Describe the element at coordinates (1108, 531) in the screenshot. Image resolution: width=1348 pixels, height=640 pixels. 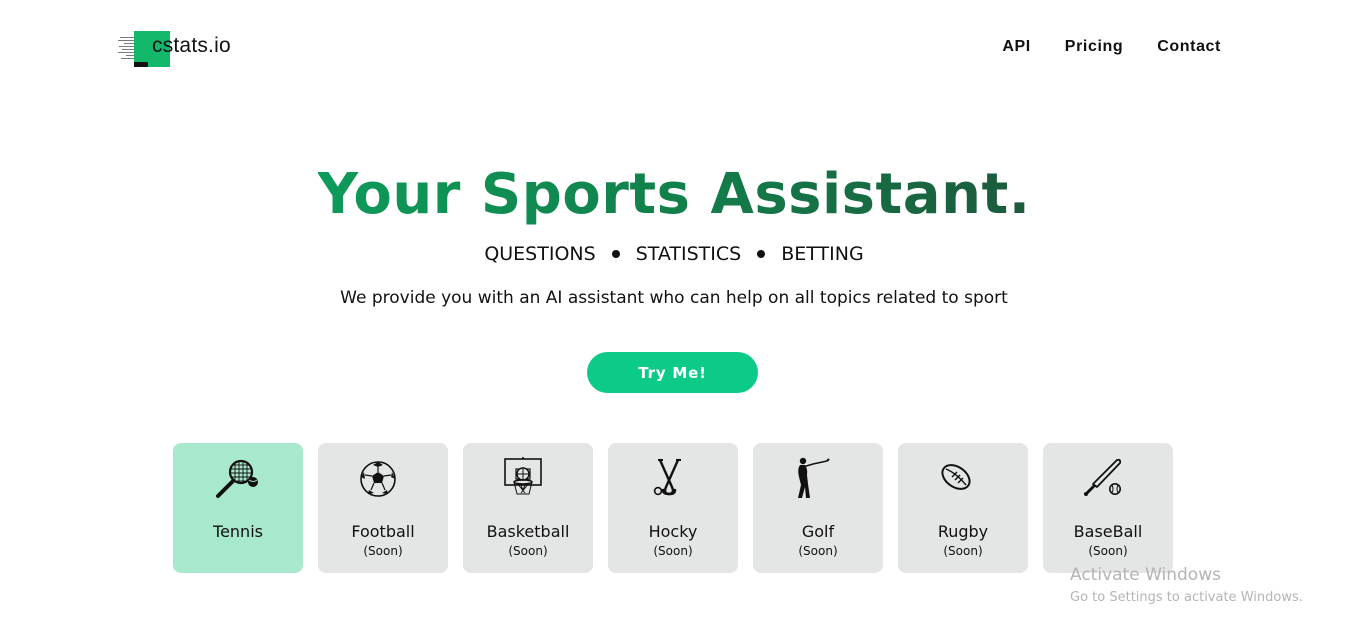
I see `sport-name: BaseBall` at that location.